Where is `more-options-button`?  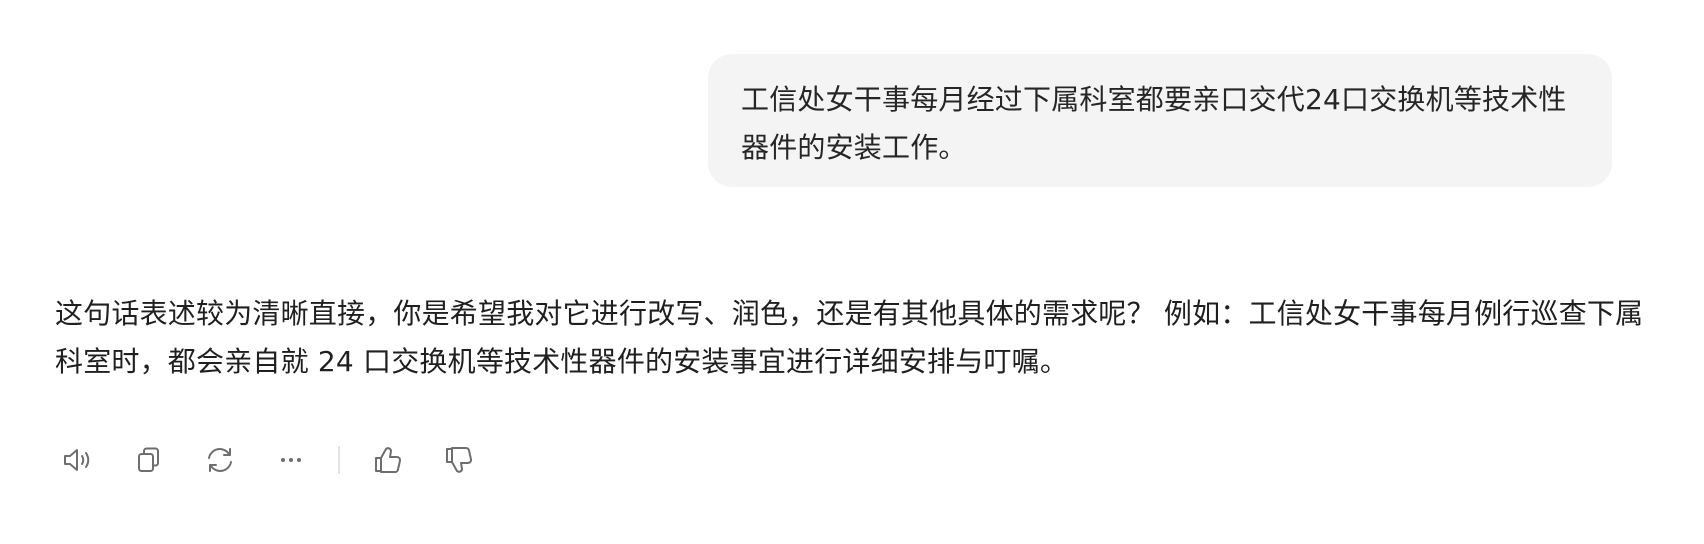
more-options-button is located at coordinates (291, 460).